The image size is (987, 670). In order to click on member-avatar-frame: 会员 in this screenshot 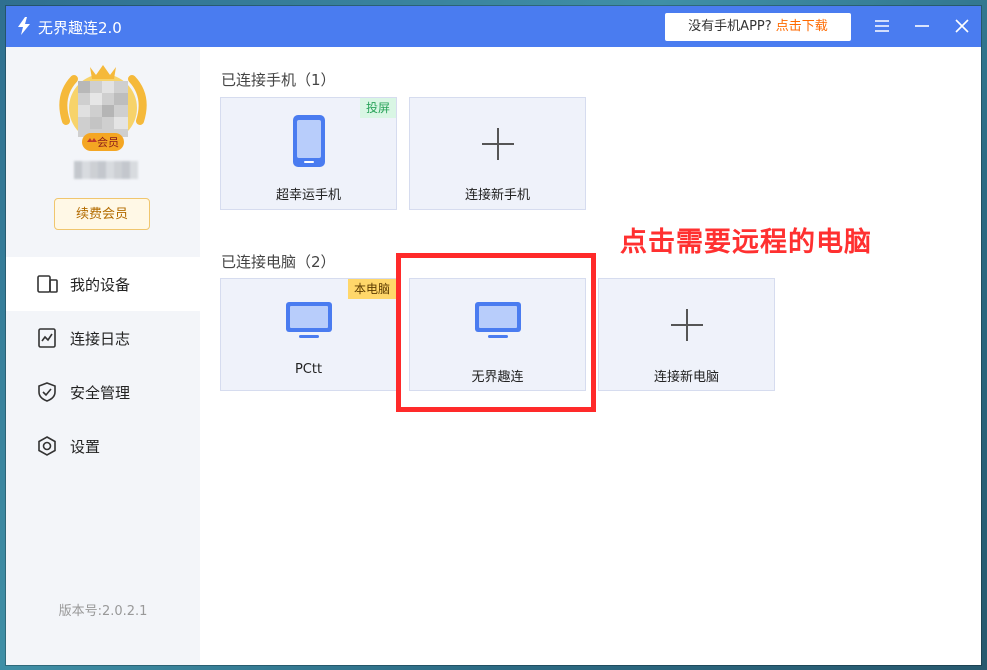, I will do `click(103, 108)`.